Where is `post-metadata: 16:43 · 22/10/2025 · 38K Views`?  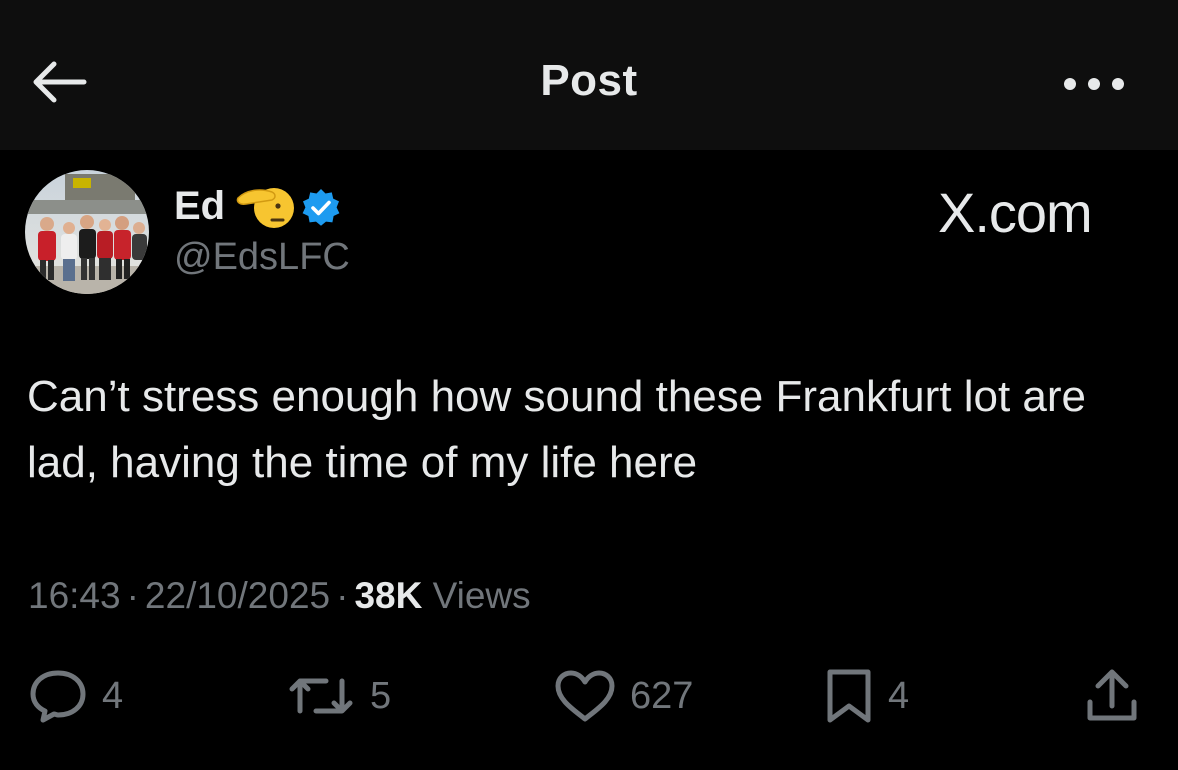
post-metadata: 16:43 · 22/10/2025 · 38K Views is located at coordinates (279, 596).